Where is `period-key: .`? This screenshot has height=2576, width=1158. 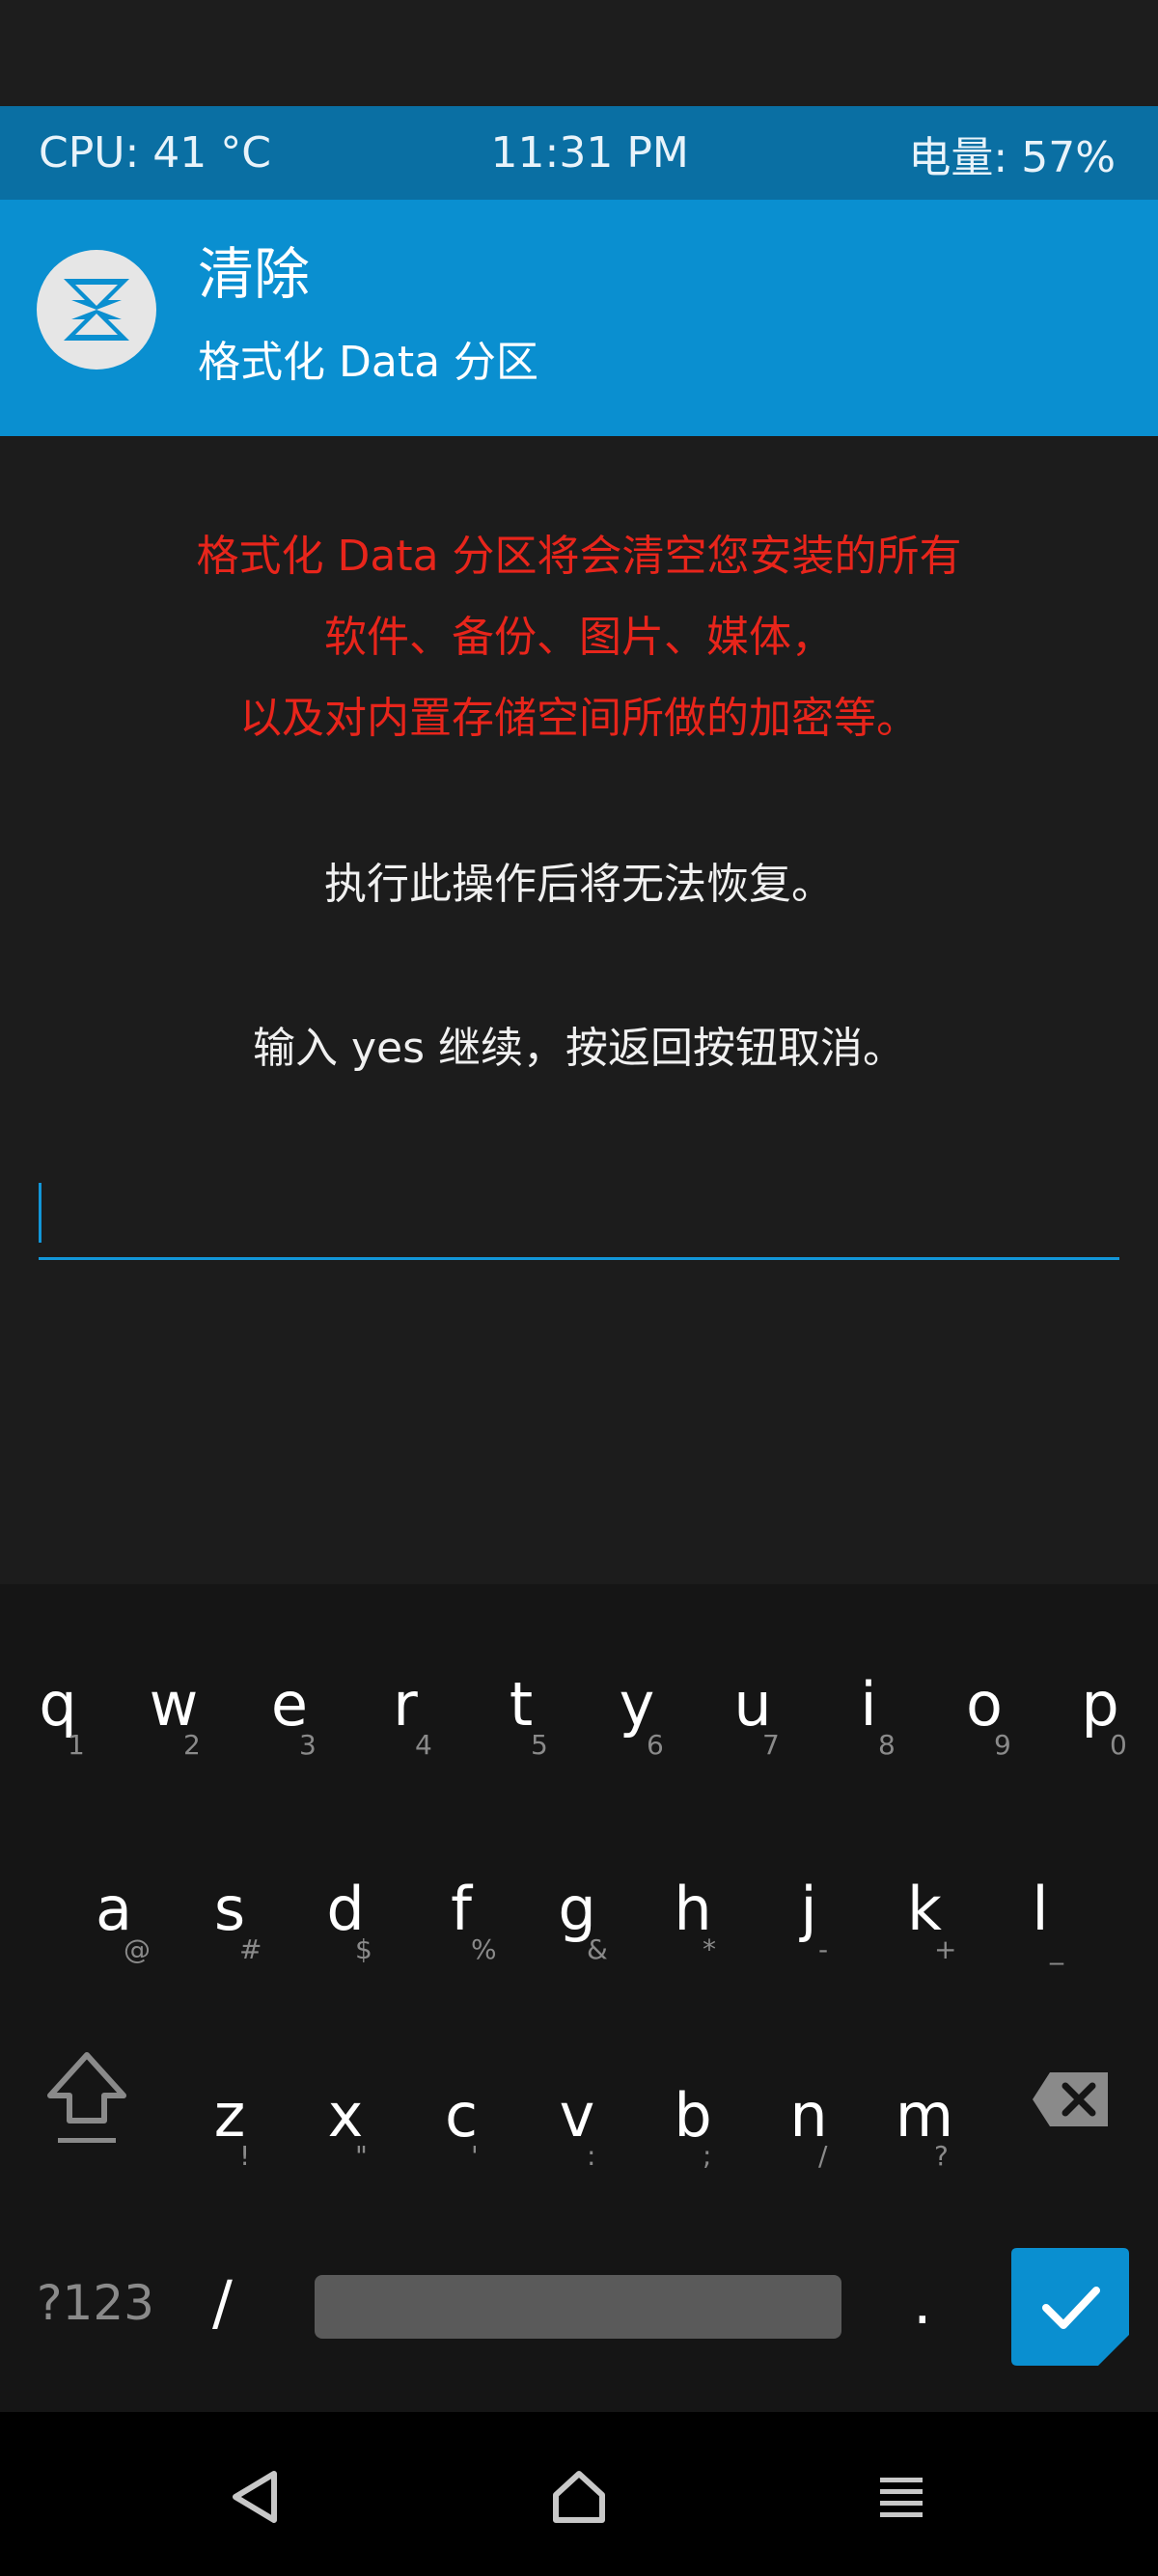
period-key: . is located at coordinates (922, 2302).